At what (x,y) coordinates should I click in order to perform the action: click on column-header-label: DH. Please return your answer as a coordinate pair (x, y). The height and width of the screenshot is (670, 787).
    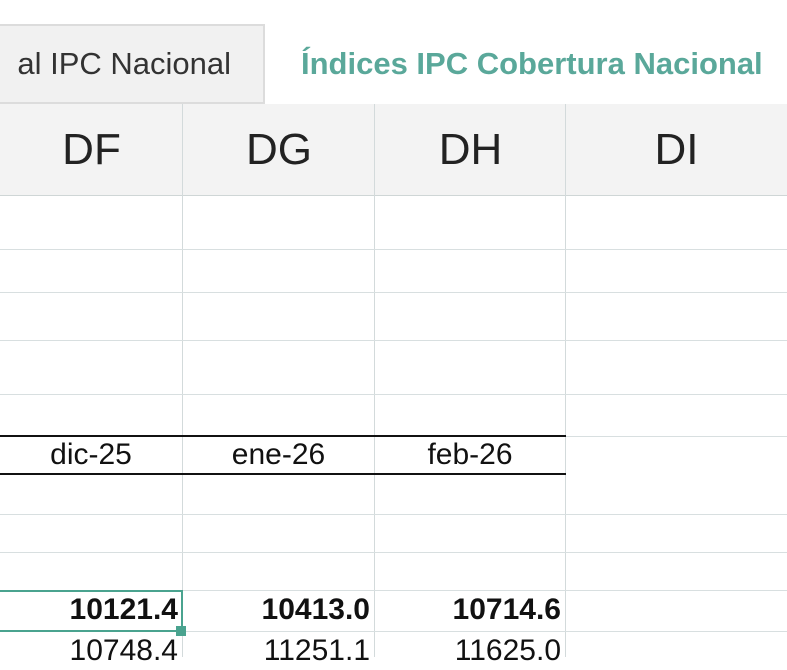
    Looking at the image, I should click on (470, 149).